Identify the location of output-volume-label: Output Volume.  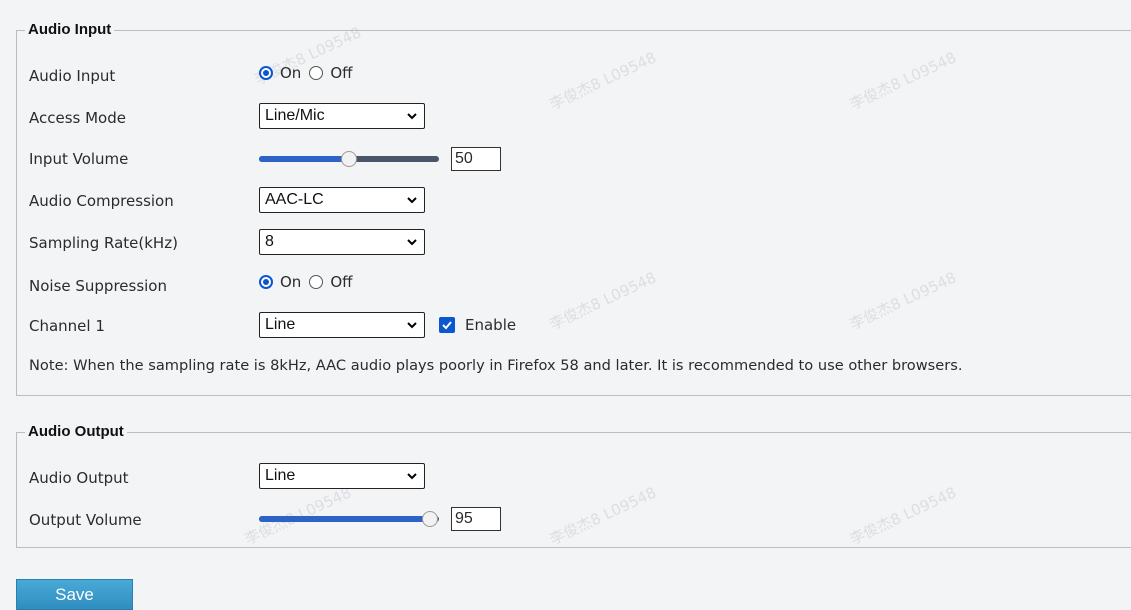
(85, 520).